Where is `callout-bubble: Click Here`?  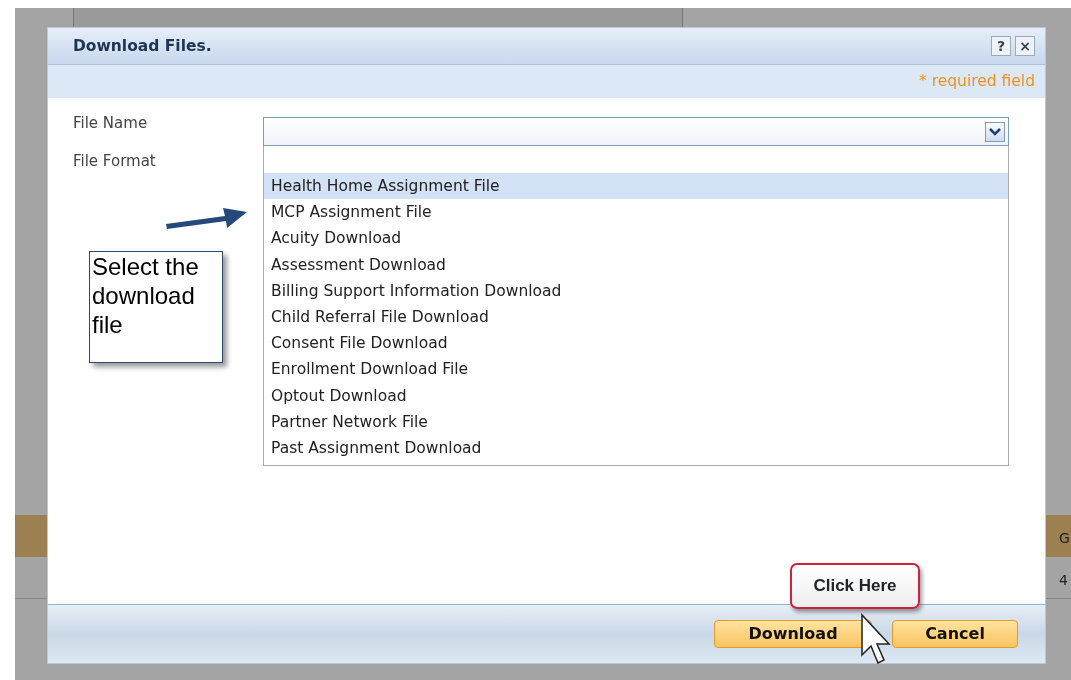
callout-bubble: Click Here is located at coordinates (855, 586).